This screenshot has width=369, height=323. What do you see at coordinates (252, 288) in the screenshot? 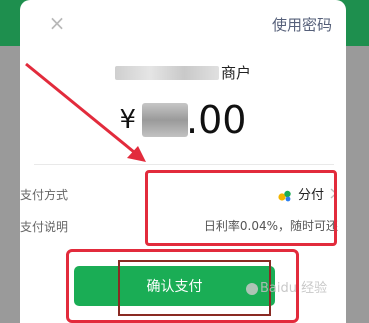
I see `paw-icon` at bounding box center [252, 288].